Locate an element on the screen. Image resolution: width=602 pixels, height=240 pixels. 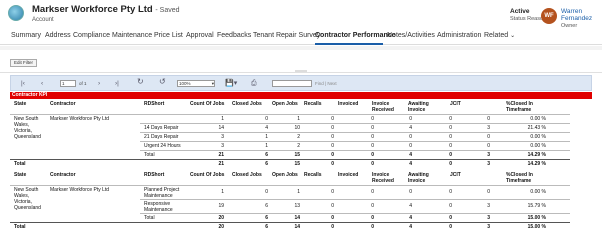
chevron-down-icon: ⌄ is located at coordinates (513, 36).